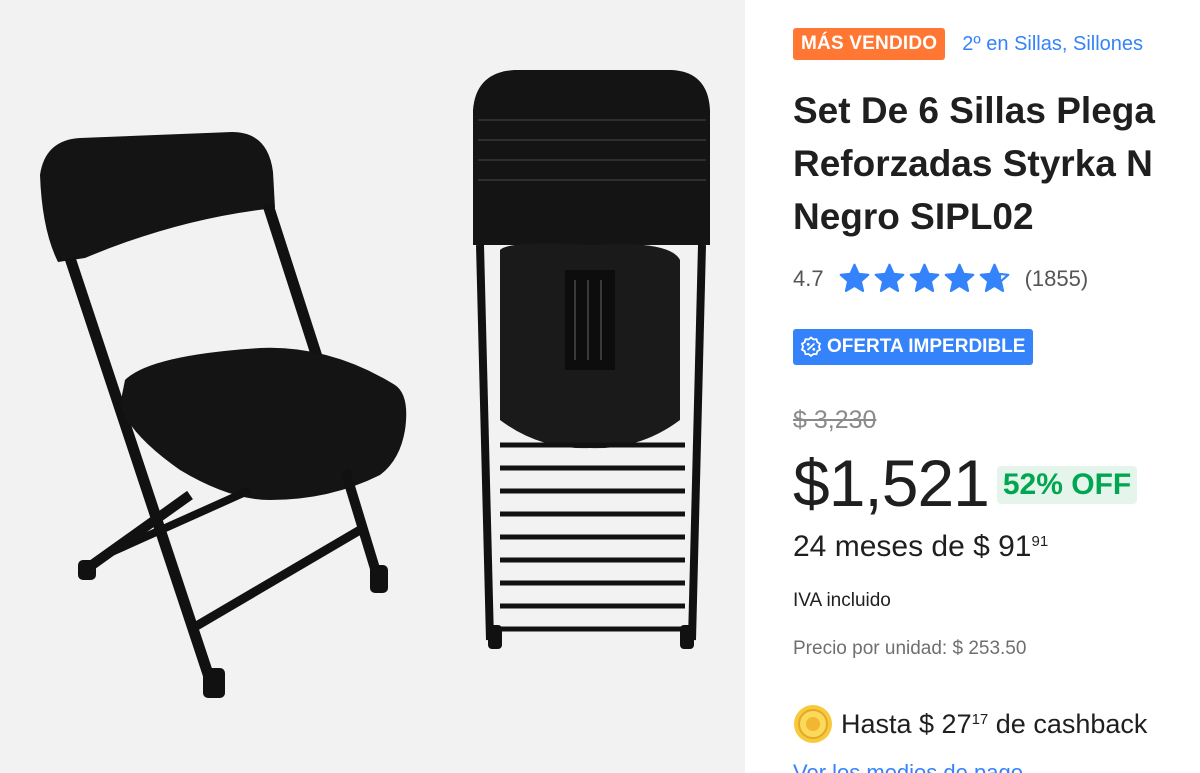 The image size is (1200, 773). I want to click on deal-label: OFERTA IMPERDIBLE, so click(926, 346).